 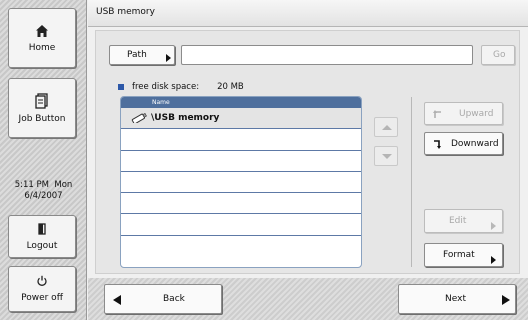 What do you see at coordinates (458, 221) in the screenshot?
I see `edit-label: Edit` at bounding box center [458, 221].